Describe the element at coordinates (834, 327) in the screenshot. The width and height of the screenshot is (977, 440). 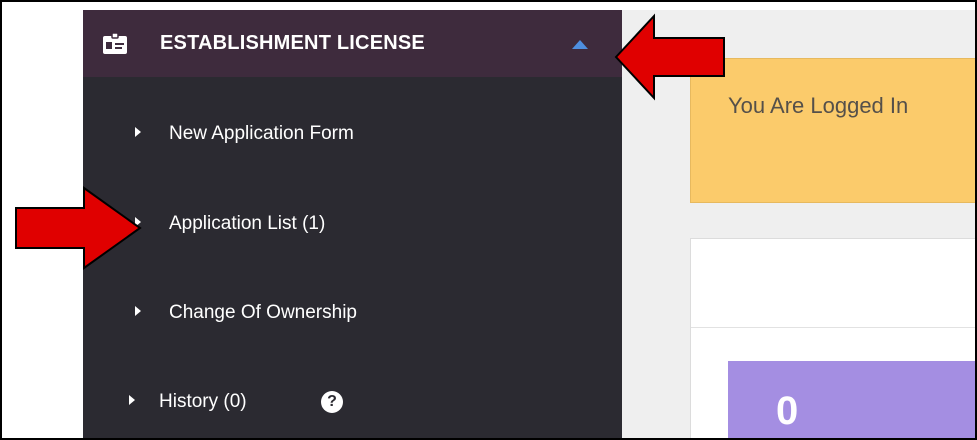
I see `panel-divider` at that location.